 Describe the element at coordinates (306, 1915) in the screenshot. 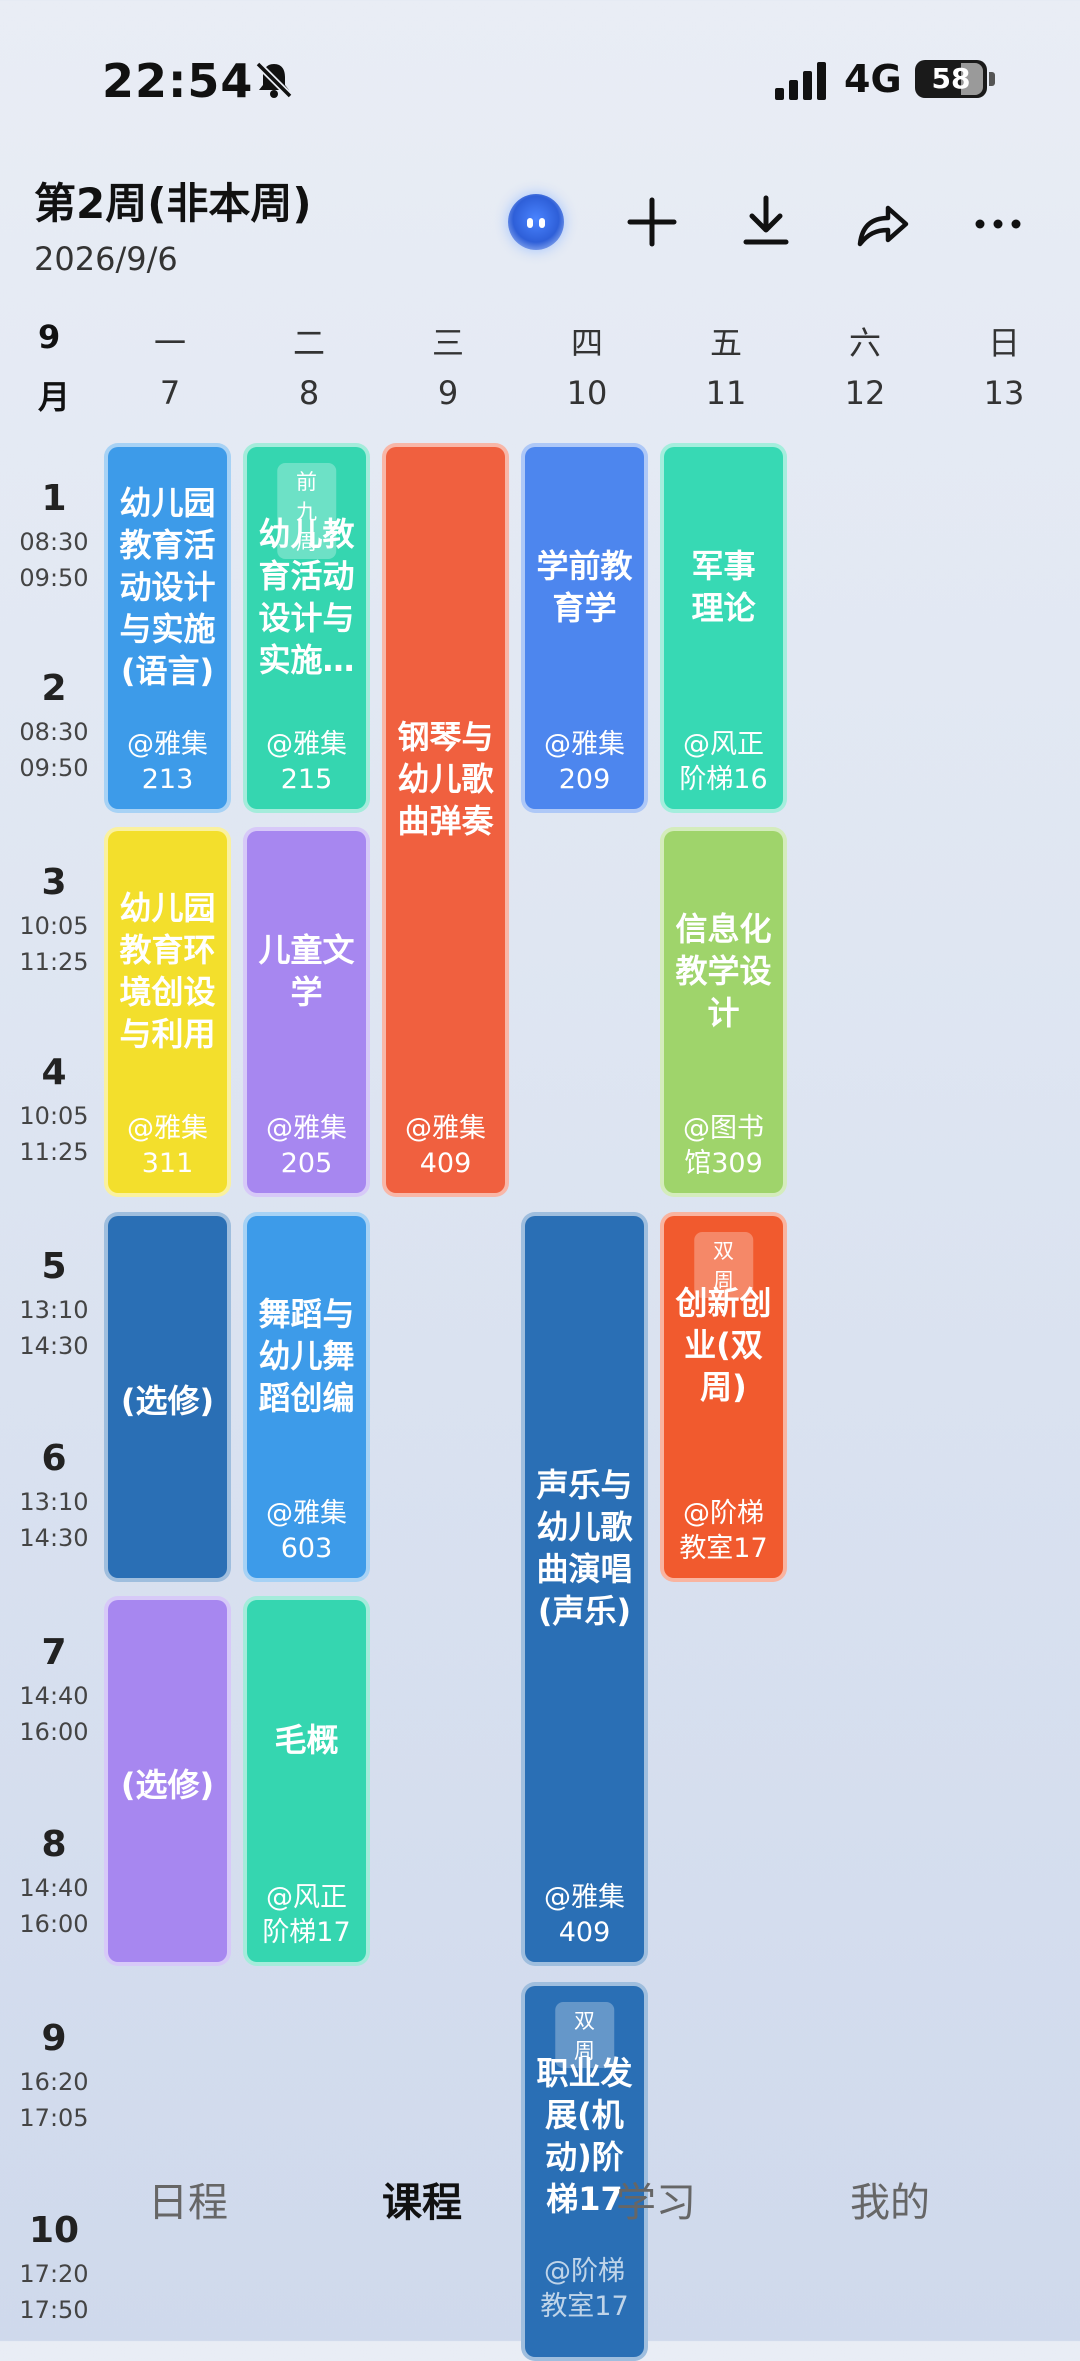

I see `course-location: @风正 阶梯17` at that location.